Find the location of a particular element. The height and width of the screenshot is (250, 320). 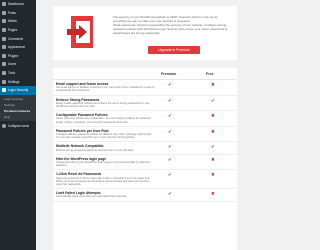

sidebar-item: Comments is located at coordinates (18, 38).